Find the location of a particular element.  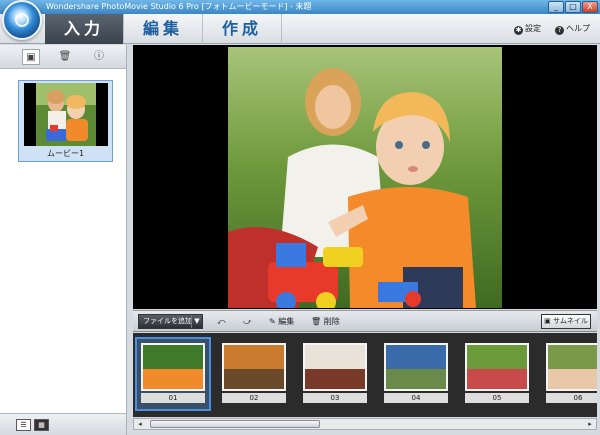

delete-button: 🗑 削除 is located at coordinates (325, 322).